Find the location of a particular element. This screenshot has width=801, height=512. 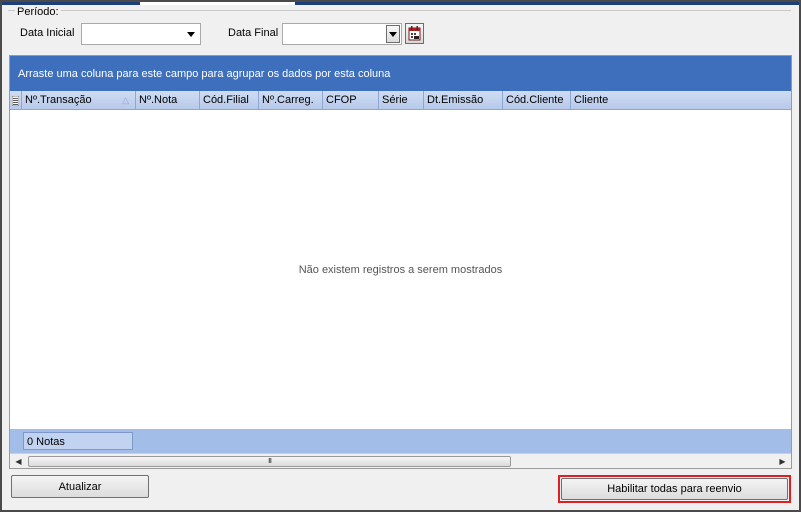

sort-ascending-icon: △ is located at coordinates (125, 100).